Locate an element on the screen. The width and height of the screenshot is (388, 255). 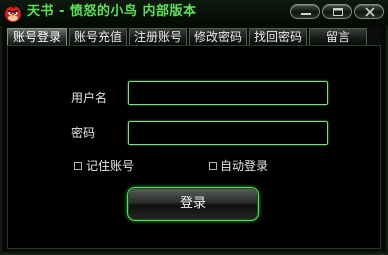
tab-account-recharge: 账号充值 is located at coordinates (98, 36).